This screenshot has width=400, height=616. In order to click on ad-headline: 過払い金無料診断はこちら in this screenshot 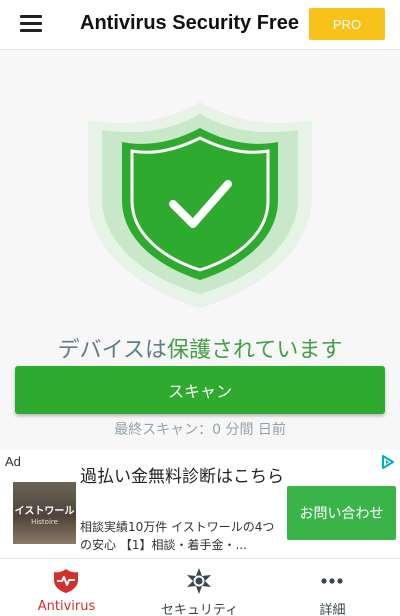, I will do `click(182, 477)`.